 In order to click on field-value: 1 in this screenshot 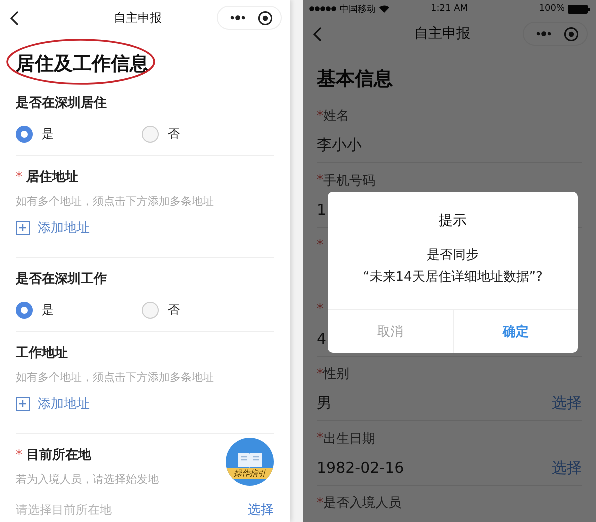, I will do `click(322, 210)`.